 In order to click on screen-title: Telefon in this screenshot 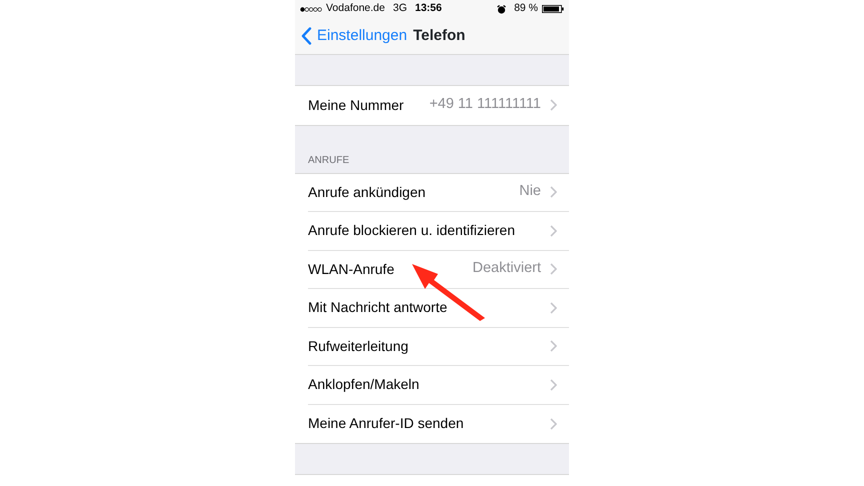, I will do `click(439, 36)`.